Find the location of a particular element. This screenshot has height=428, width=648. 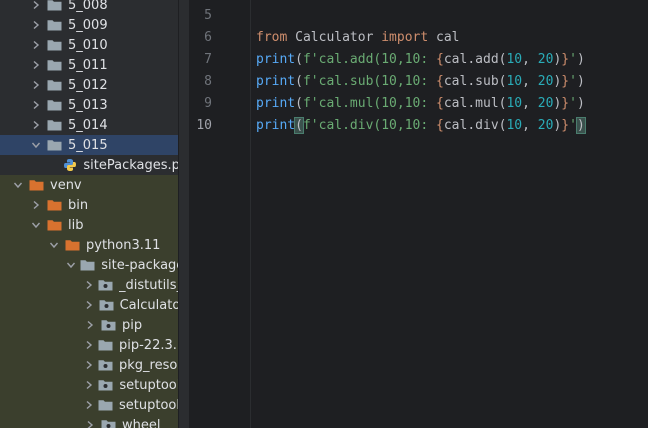

line-number-gutter: 5 6 7 8 9 10 is located at coordinates (219, 214).